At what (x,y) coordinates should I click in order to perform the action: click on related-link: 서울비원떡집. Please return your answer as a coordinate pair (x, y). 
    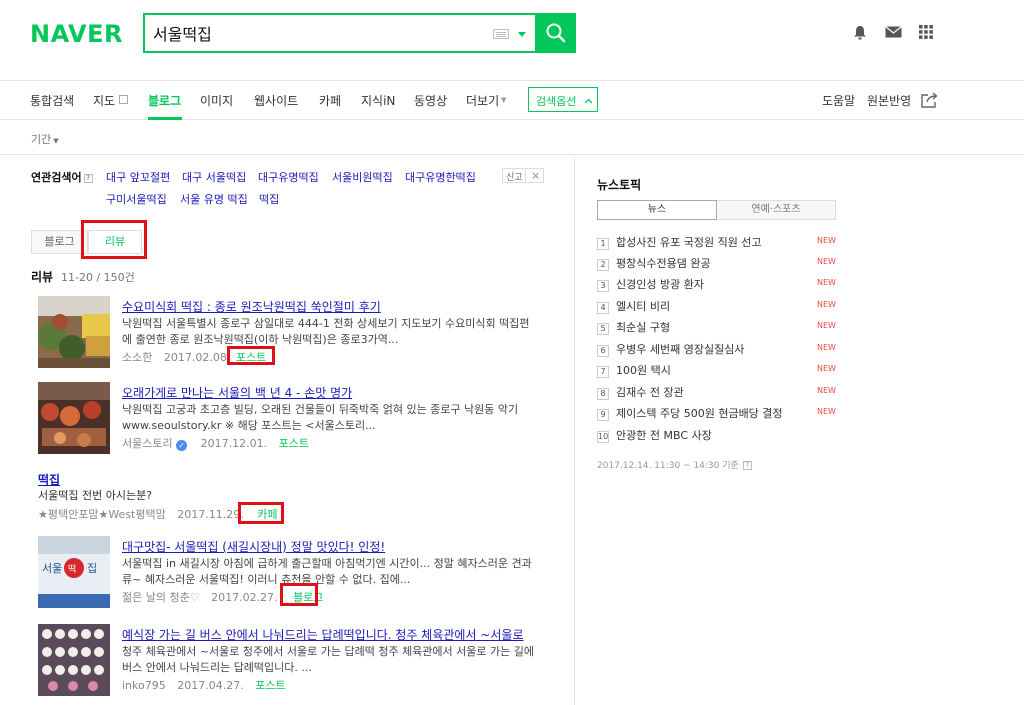
    Looking at the image, I should click on (362, 177).